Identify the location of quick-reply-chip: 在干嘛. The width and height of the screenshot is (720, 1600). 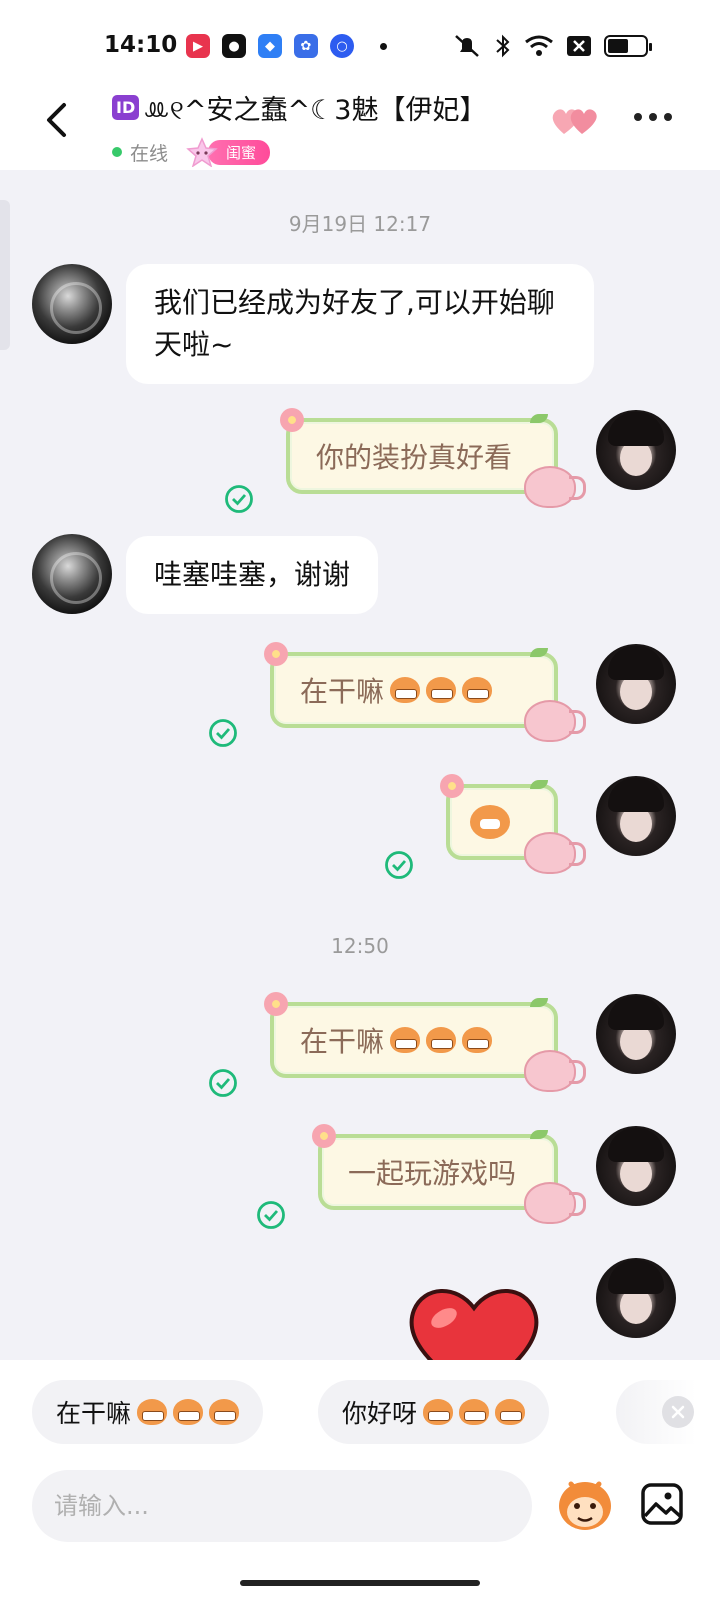
(148, 1412).